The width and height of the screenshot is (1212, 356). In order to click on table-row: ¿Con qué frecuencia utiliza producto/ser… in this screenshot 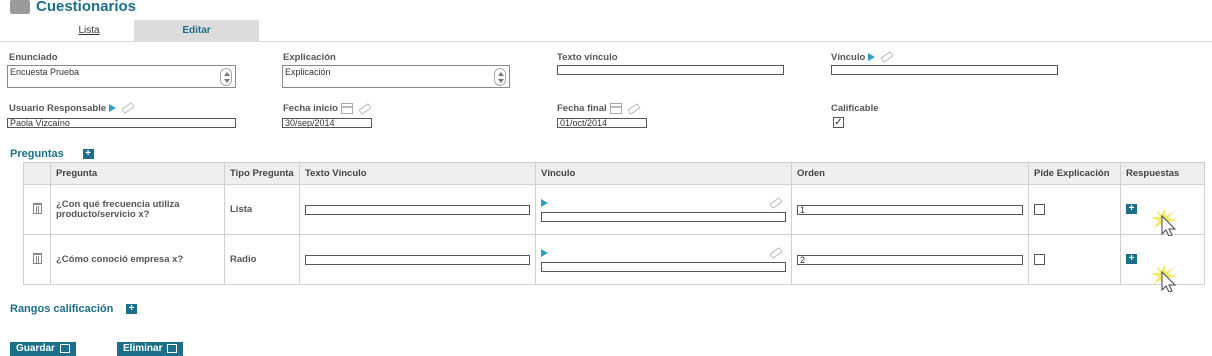, I will do `click(614, 209)`.